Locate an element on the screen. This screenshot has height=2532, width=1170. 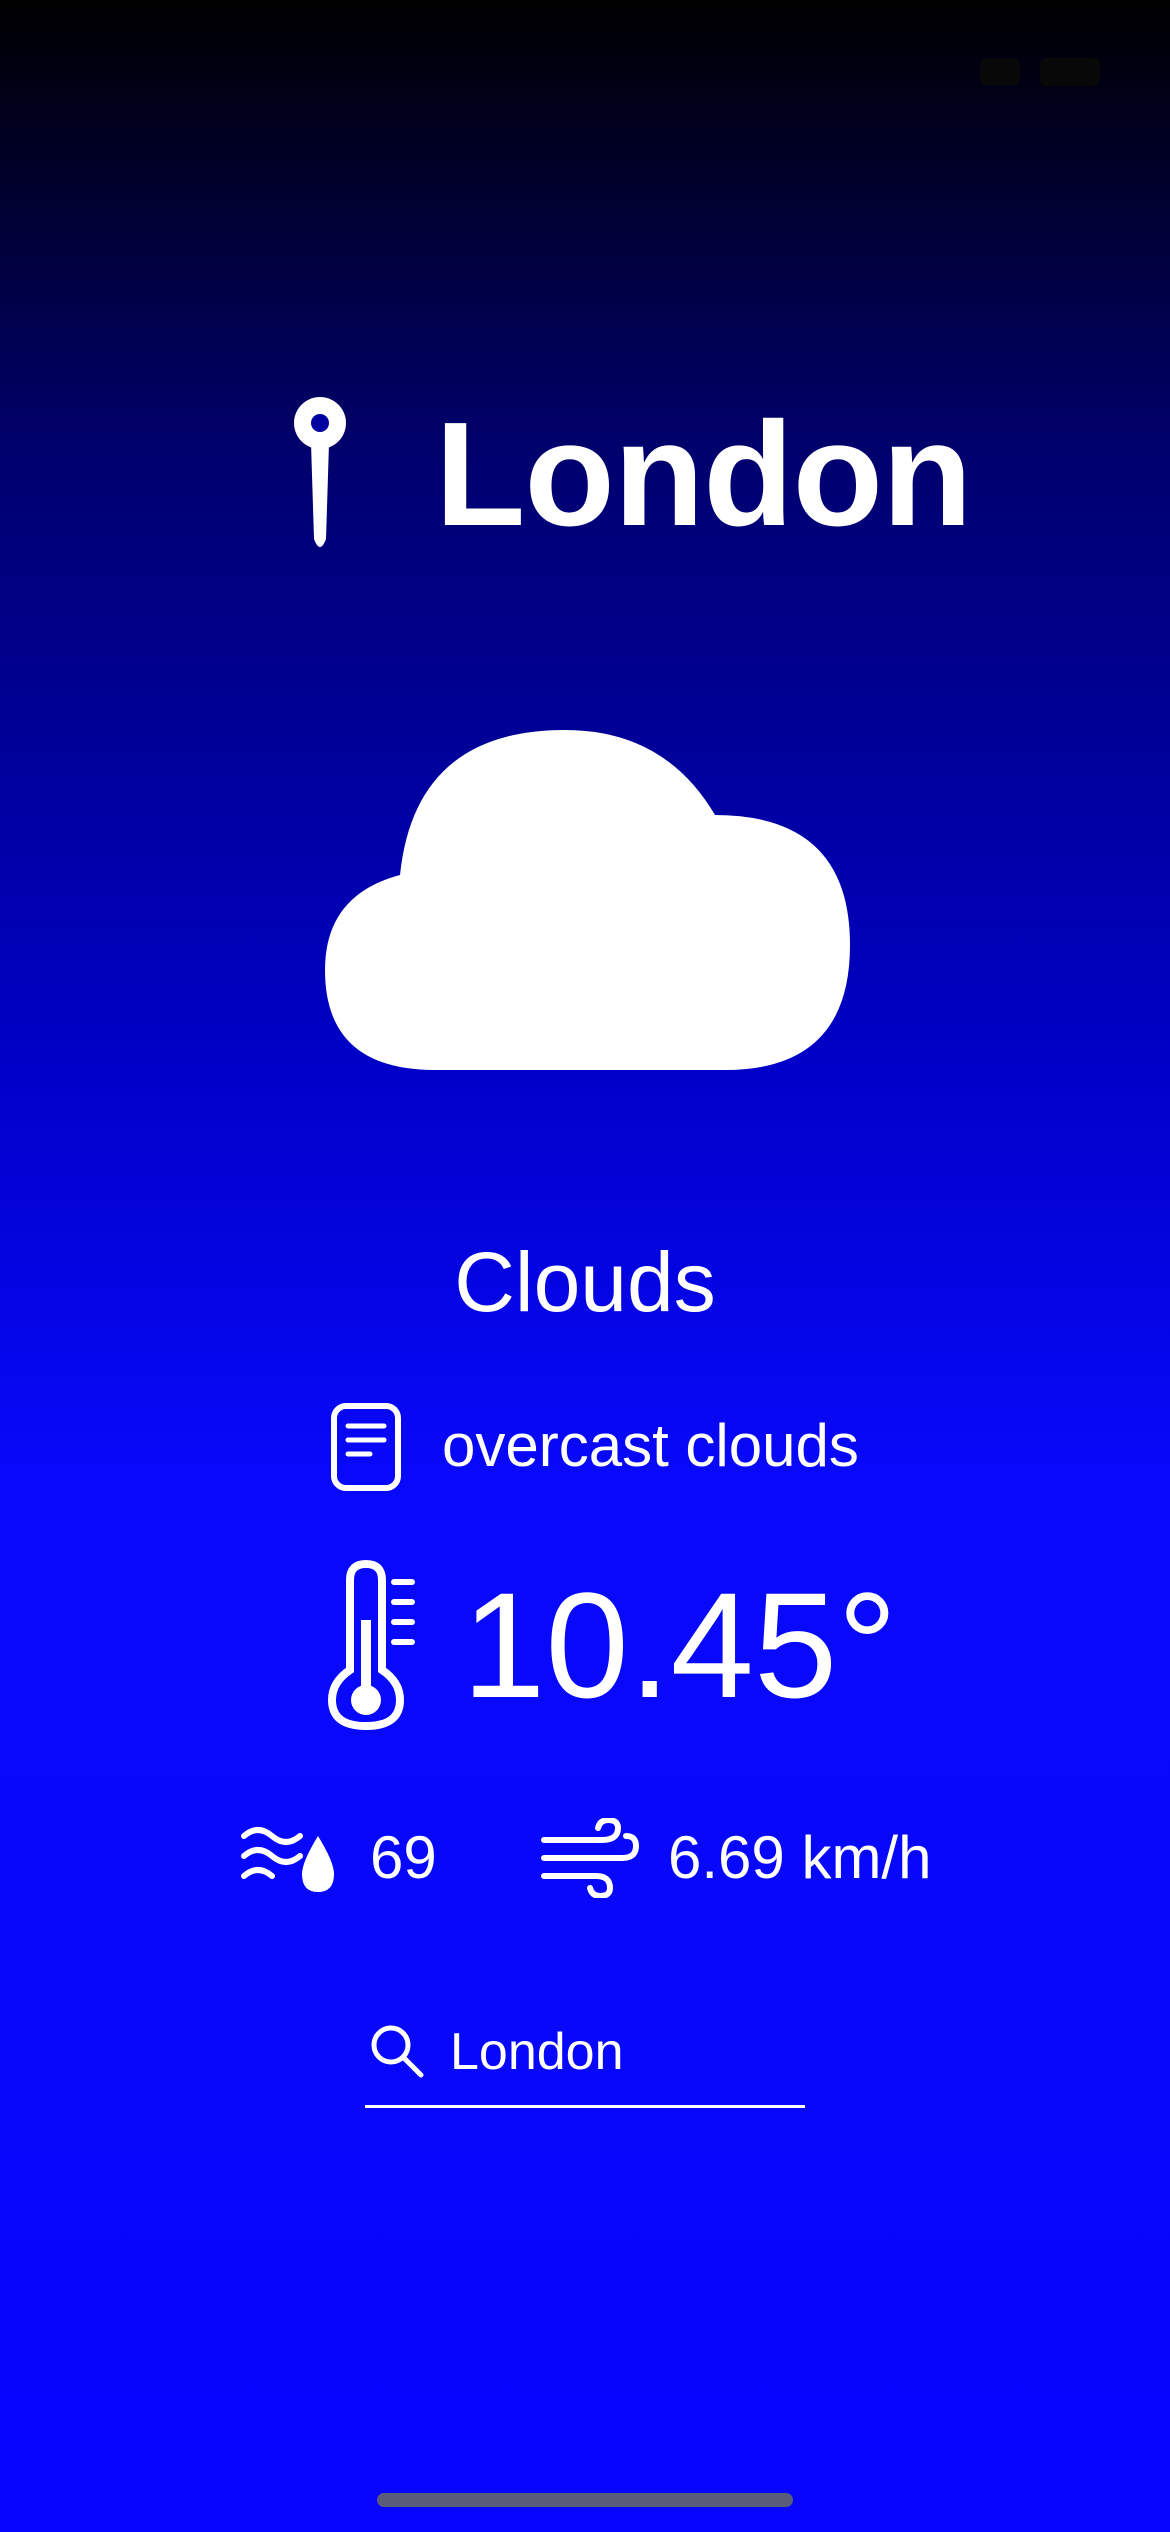
humidity-value: 69 is located at coordinates (403, 1857).